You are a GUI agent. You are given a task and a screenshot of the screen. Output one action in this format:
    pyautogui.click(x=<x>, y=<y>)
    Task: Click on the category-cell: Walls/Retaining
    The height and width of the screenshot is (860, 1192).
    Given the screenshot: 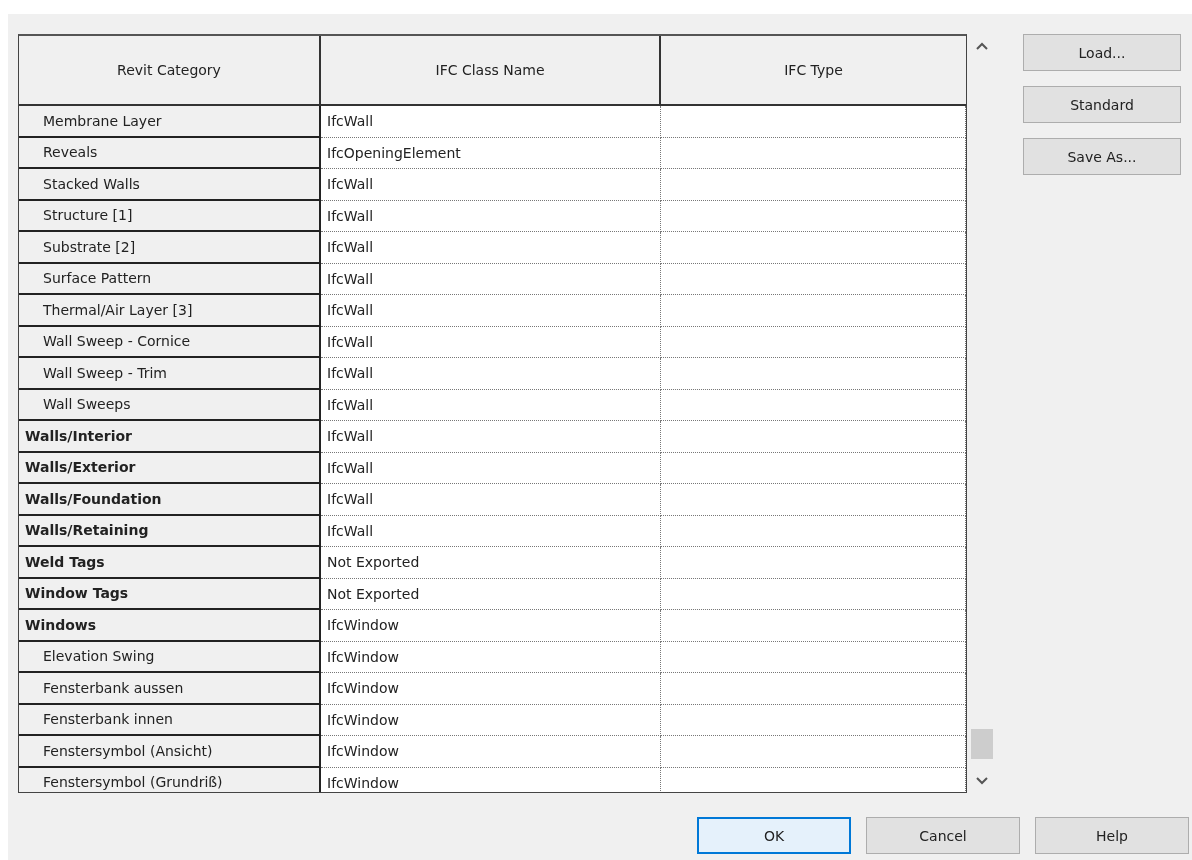 What is the action you would take?
    pyautogui.click(x=170, y=531)
    